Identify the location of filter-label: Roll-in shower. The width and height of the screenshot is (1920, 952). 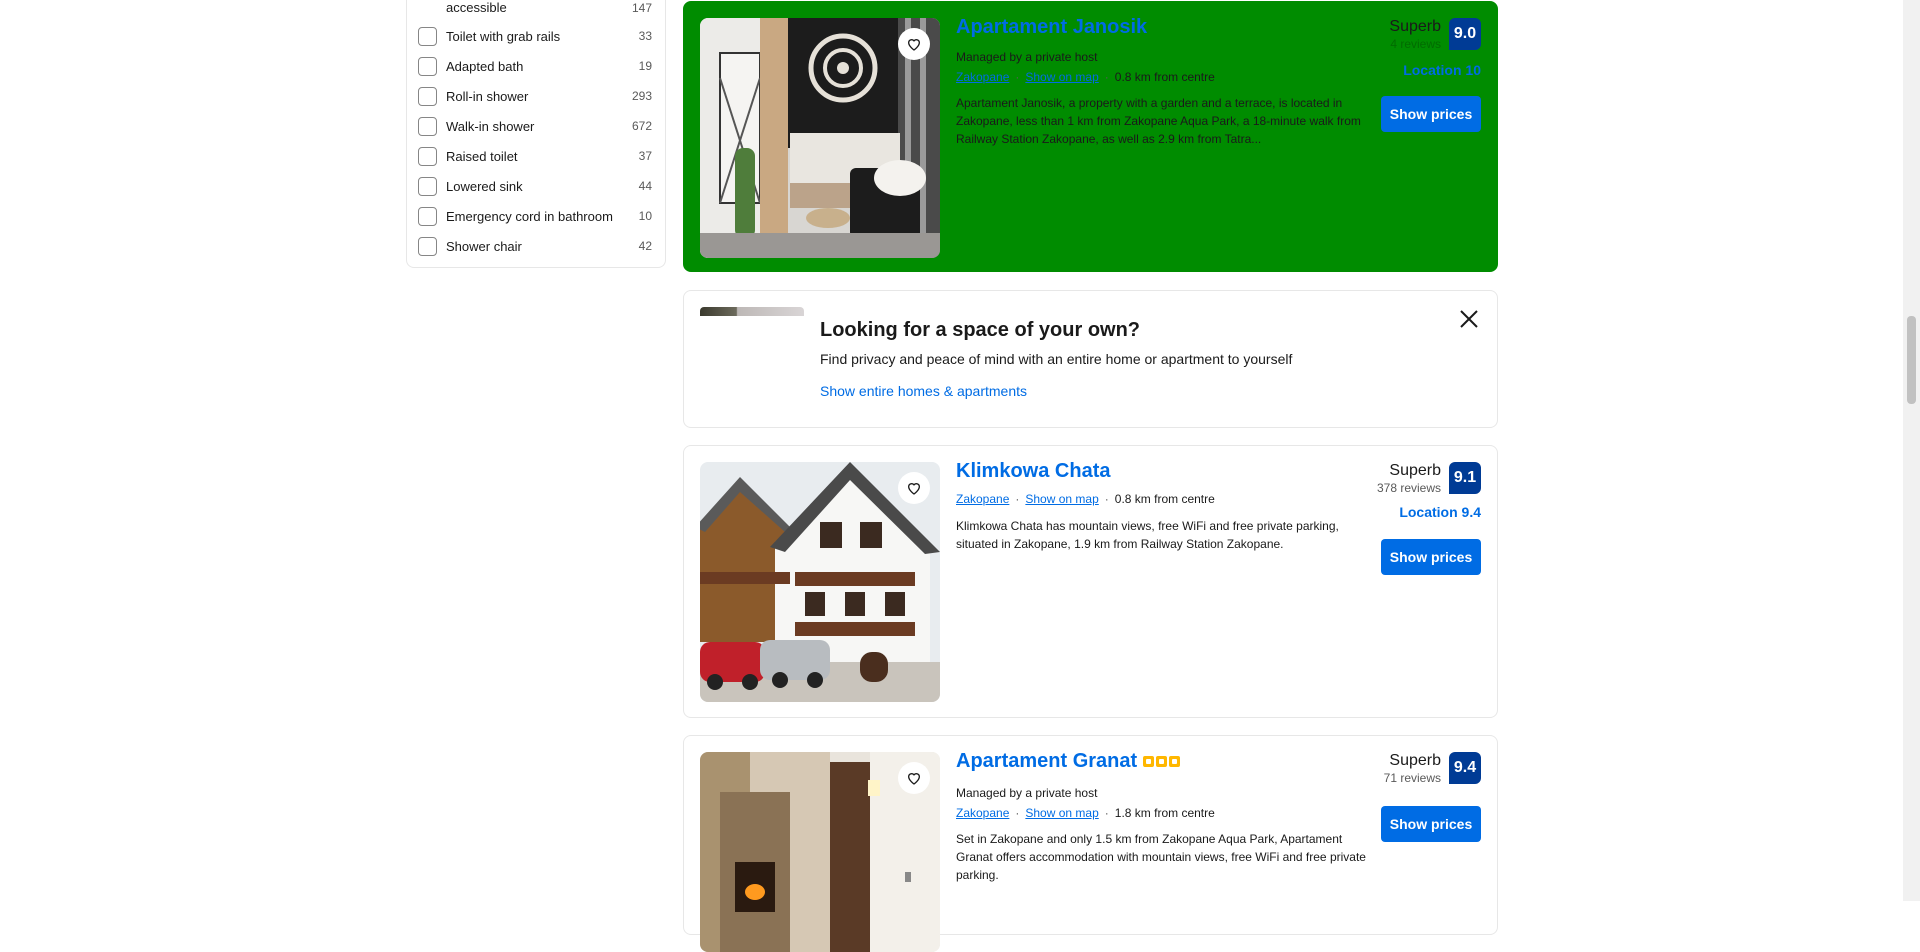
(487, 96).